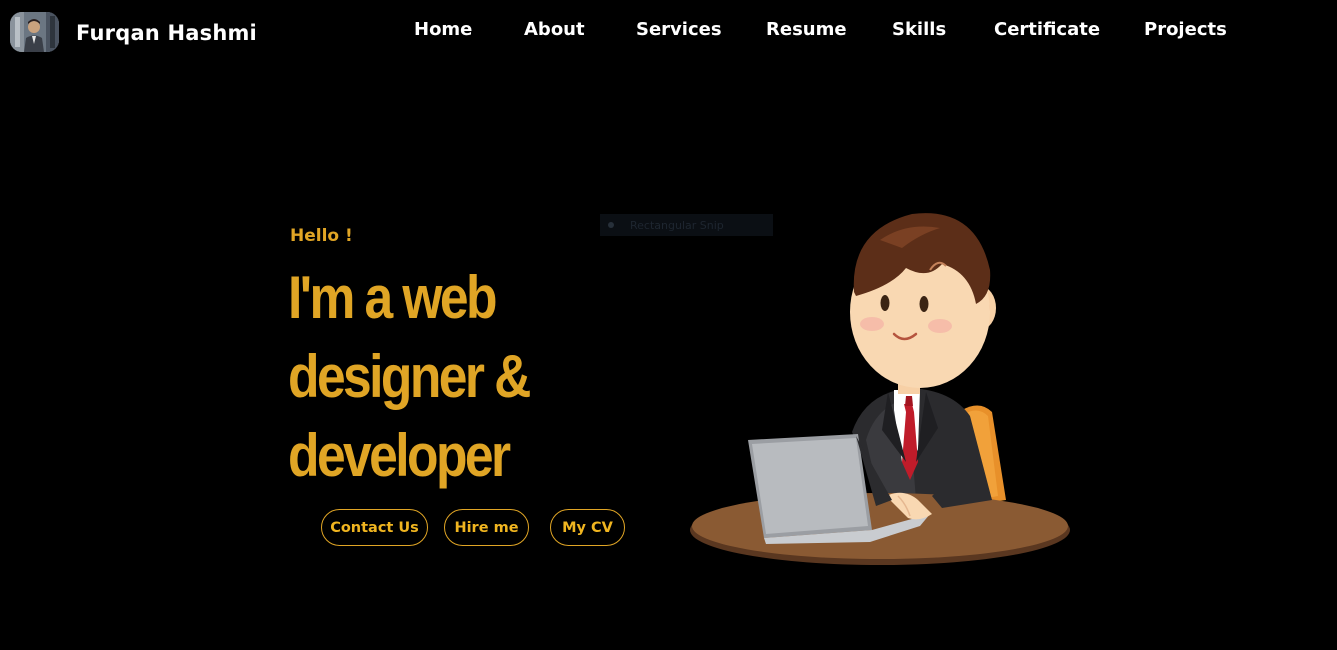 The image size is (1337, 650). Describe the element at coordinates (321, 236) in the screenshot. I see `hero-greeting: Hello !` at that location.